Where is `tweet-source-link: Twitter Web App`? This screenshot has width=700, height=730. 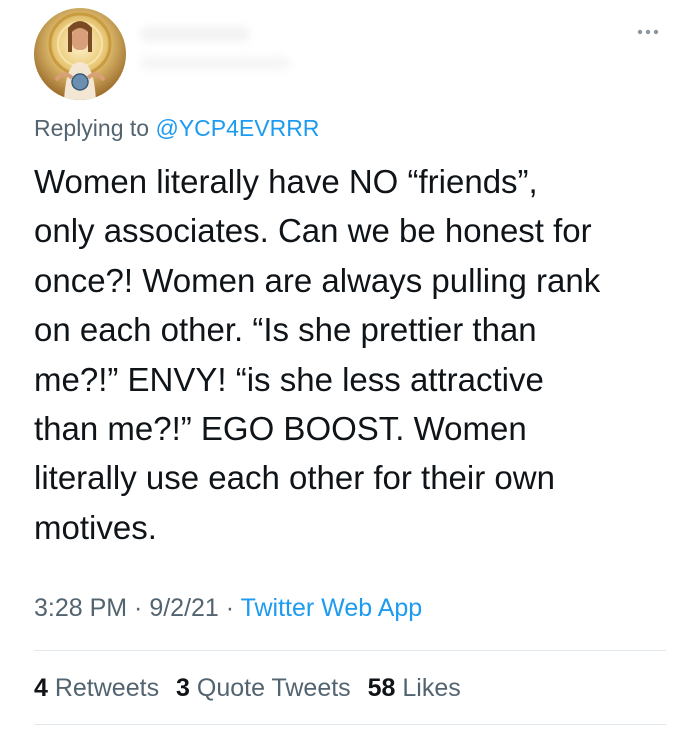 tweet-source-link: Twitter Web App is located at coordinates (332, 608).